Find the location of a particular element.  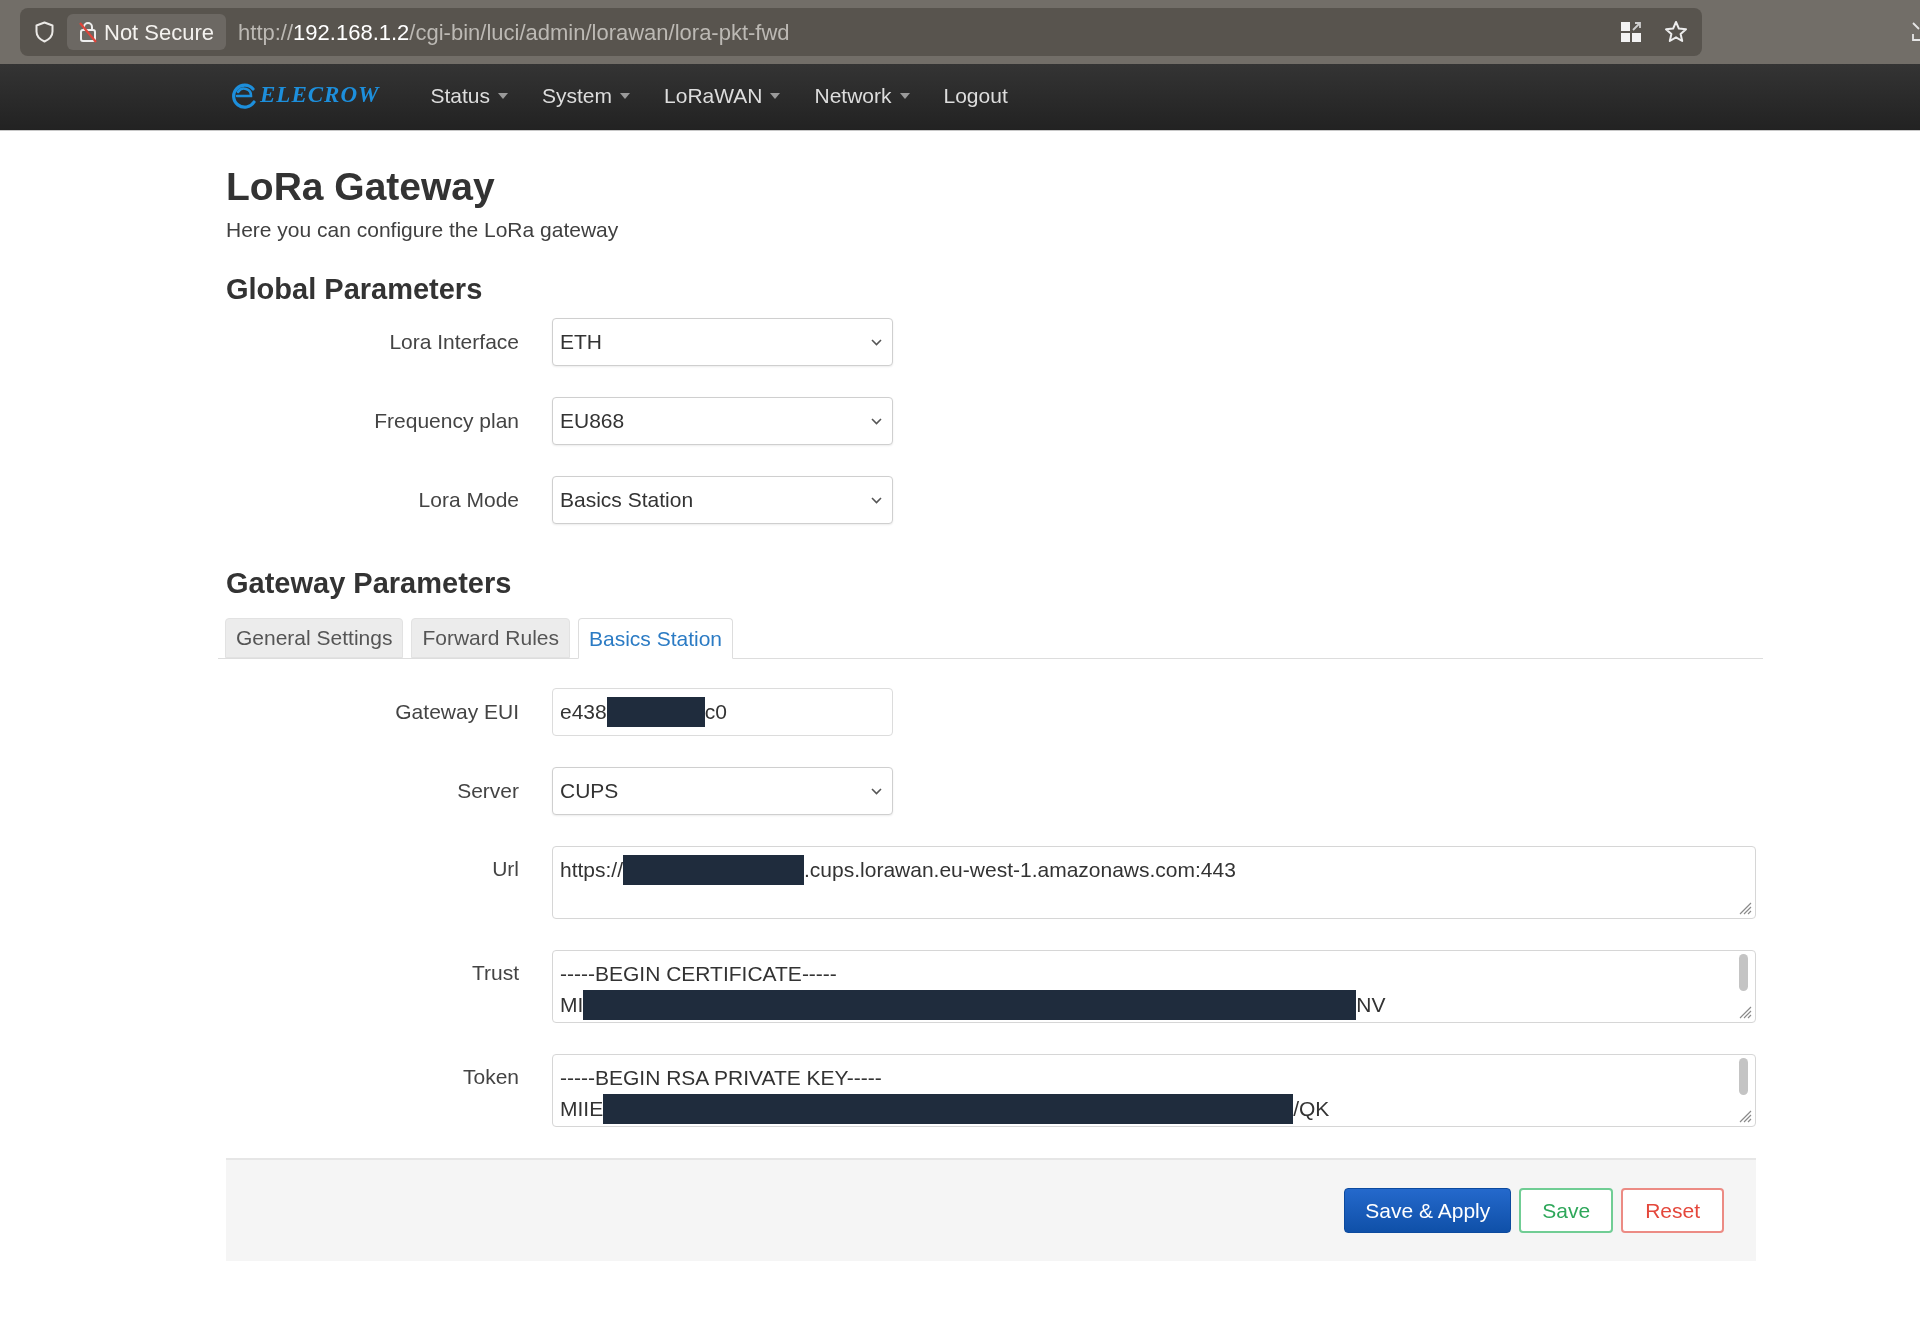

tab: Forward Rules is located at coordinates (490, 638).